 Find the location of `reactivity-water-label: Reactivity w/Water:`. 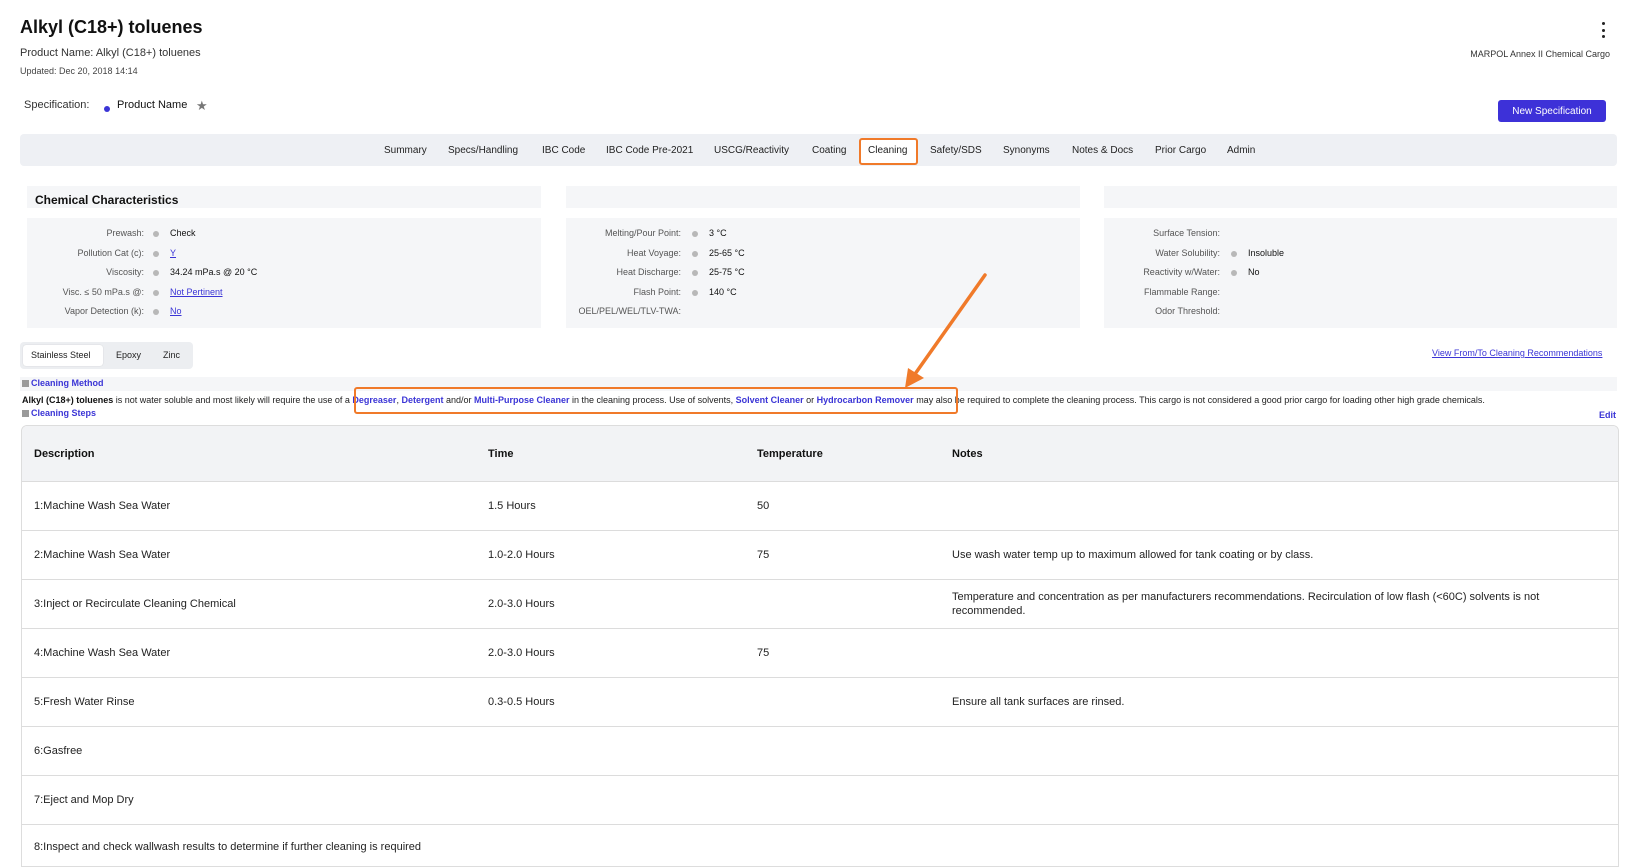

reactivity-water-label: Reactivity w/Water: is located at coordinates (1181, 272).